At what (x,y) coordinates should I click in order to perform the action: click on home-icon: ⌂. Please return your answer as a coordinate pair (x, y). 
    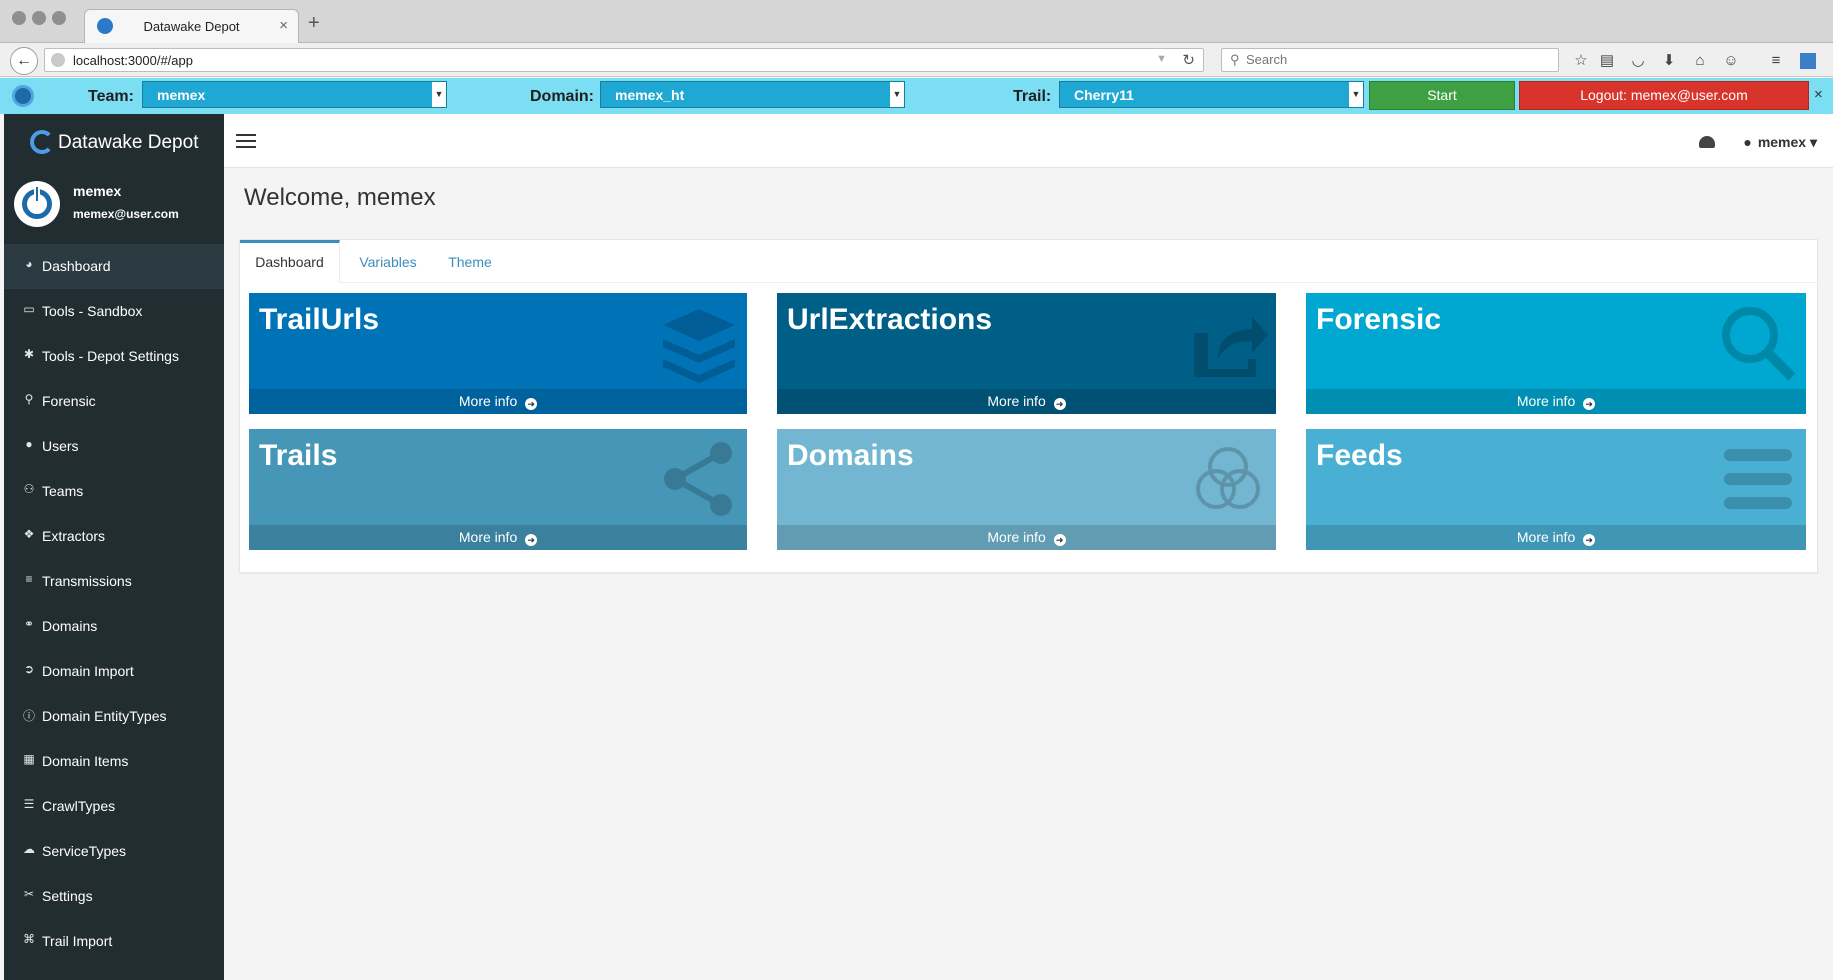
    Looking at the image, I should click on (1700, 61).